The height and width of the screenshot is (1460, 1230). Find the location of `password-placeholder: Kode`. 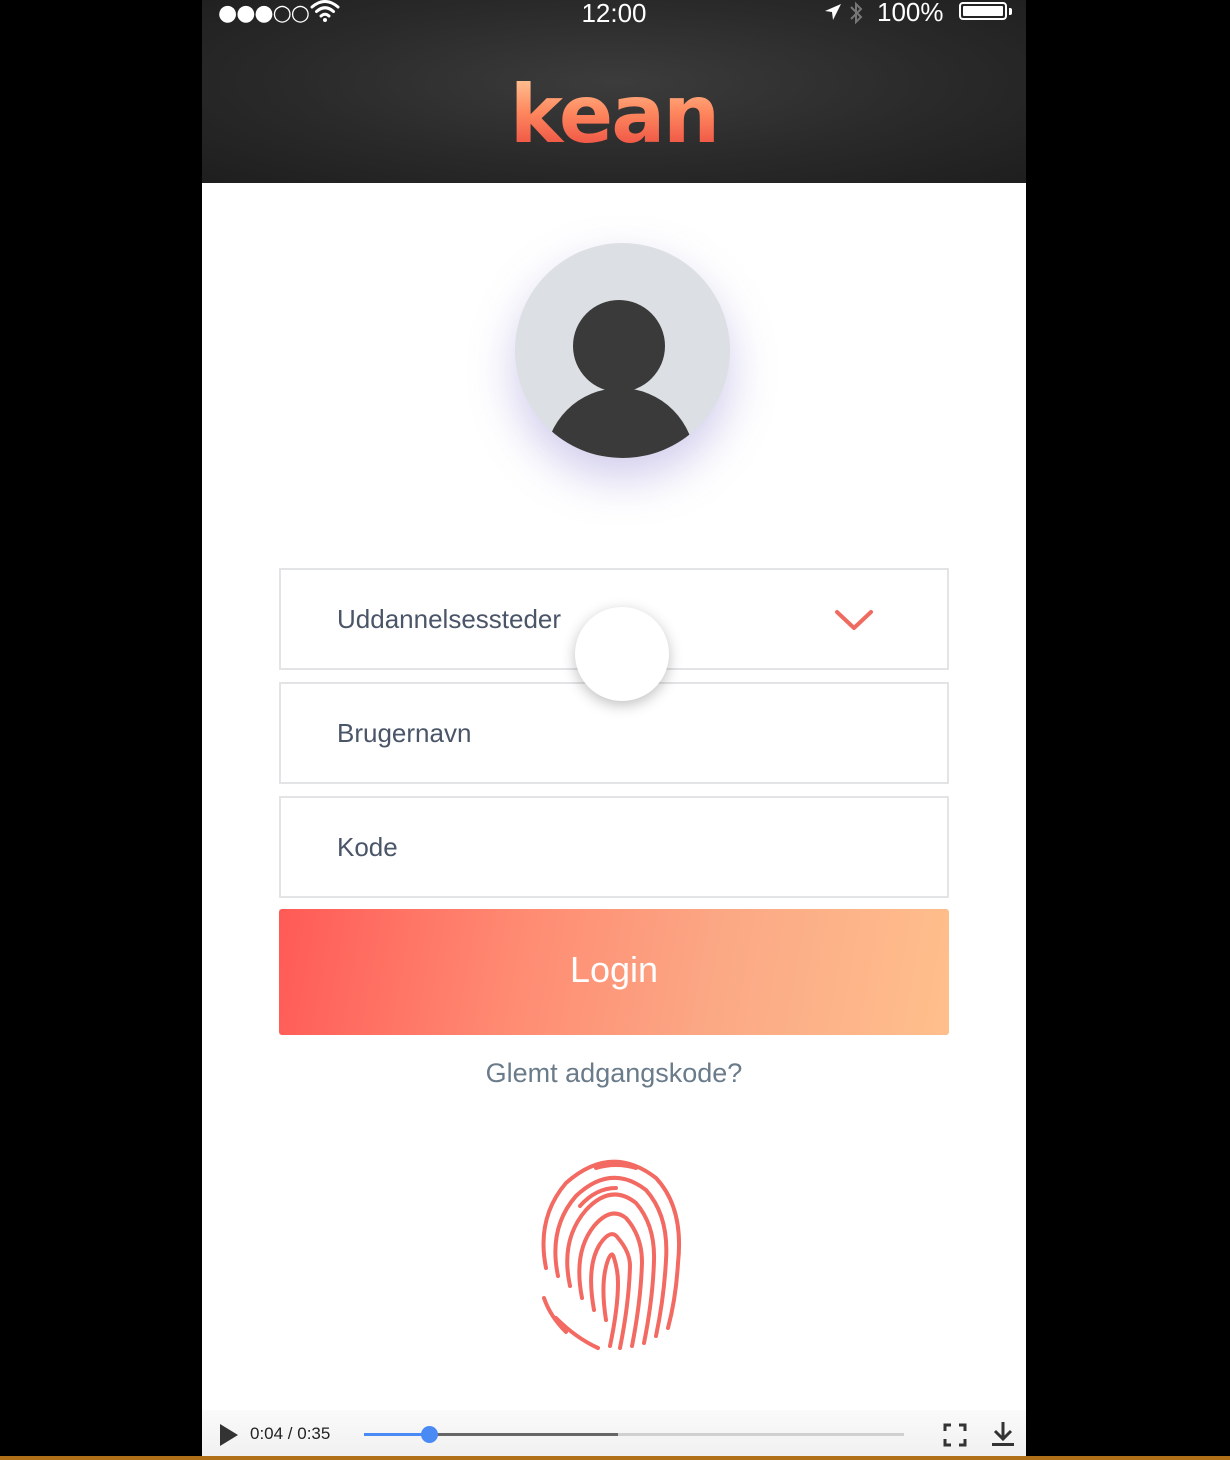

password-placeholder: Kode is located at coordinates (367, 847).